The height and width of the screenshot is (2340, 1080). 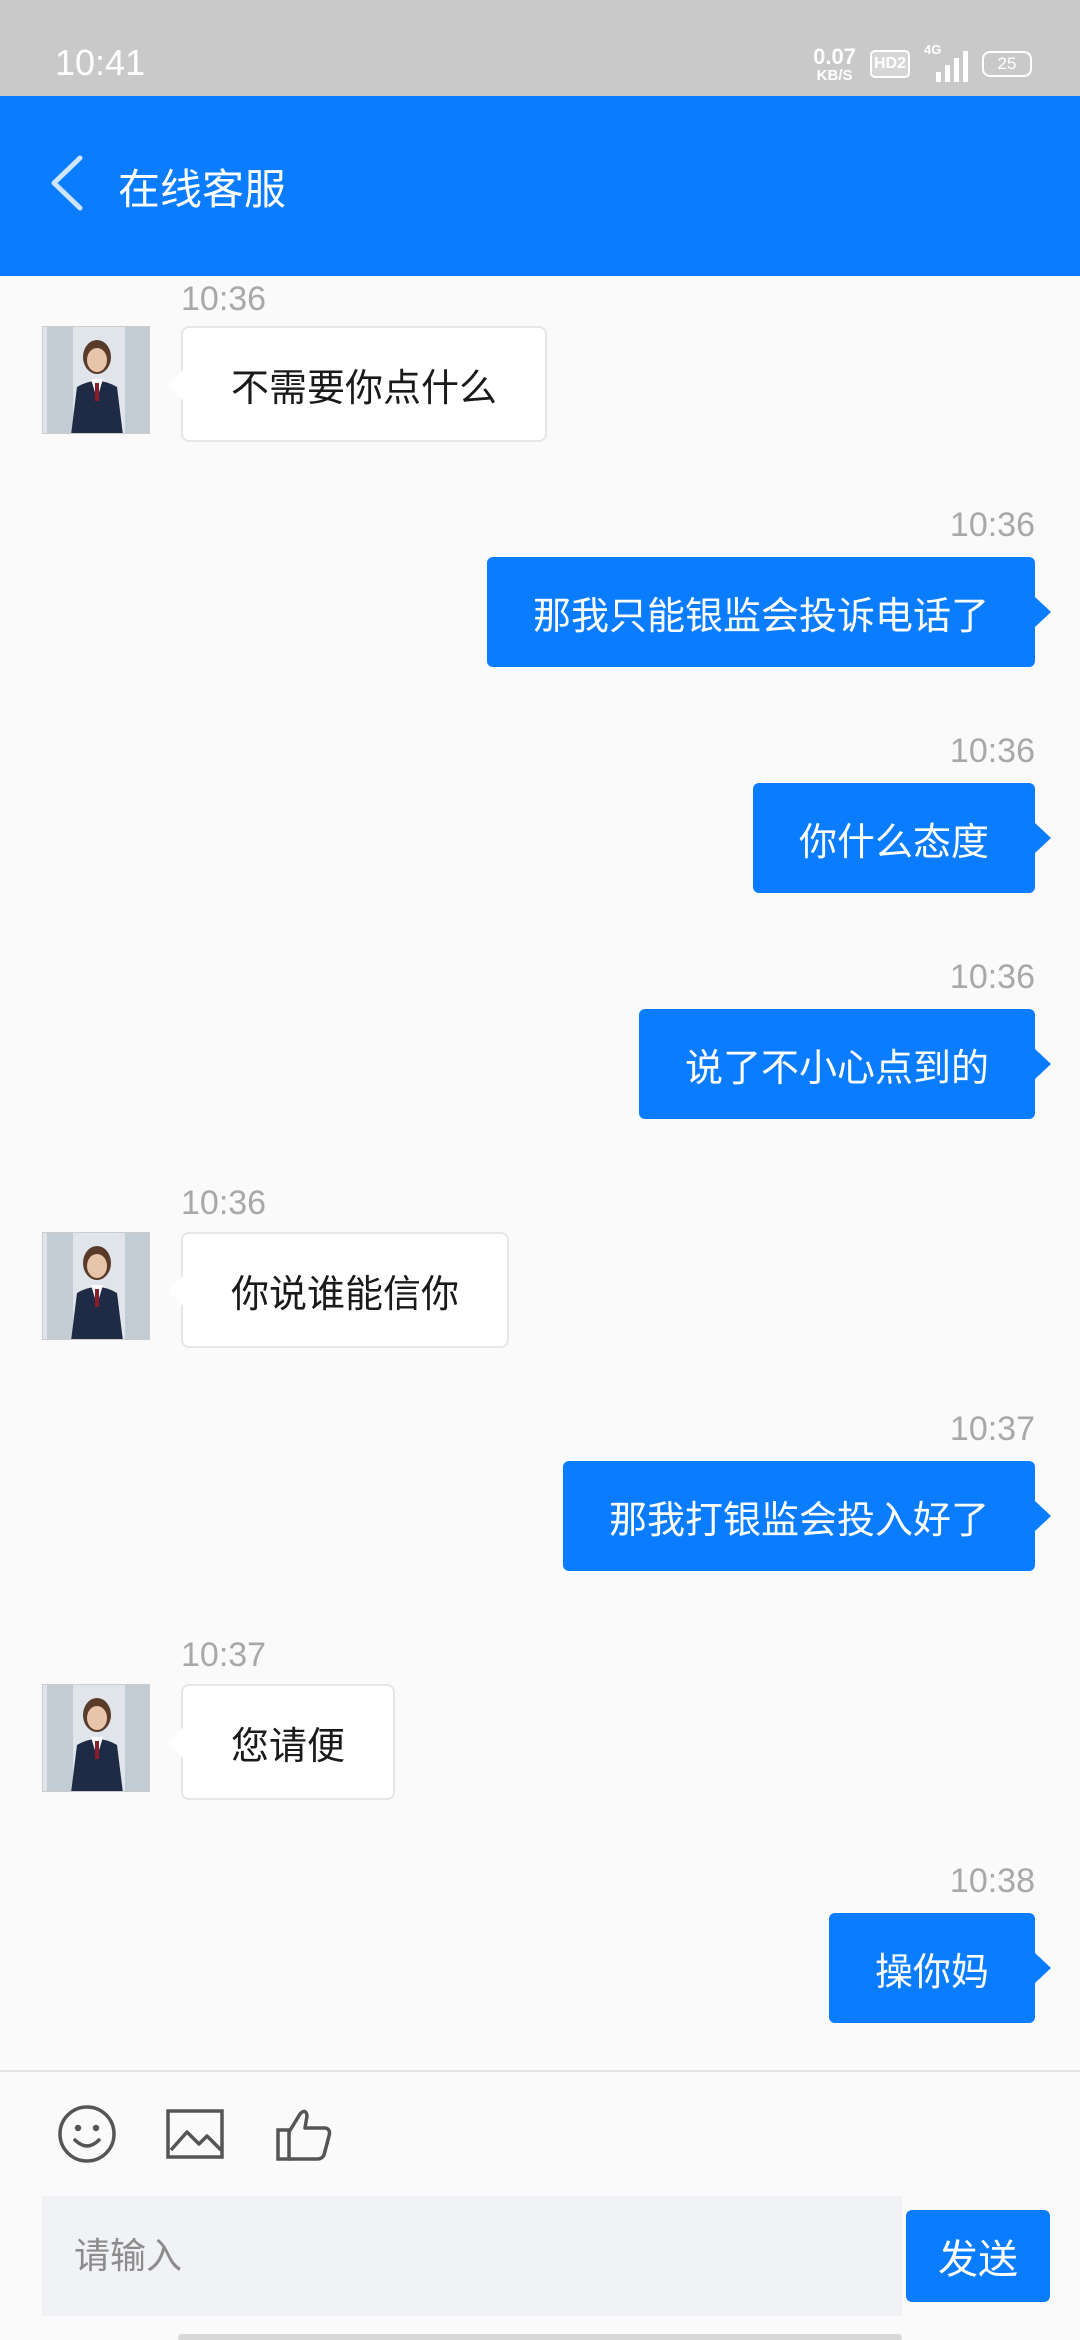 I want to click on signal-icon: 4G, so click(x=946, y=62).